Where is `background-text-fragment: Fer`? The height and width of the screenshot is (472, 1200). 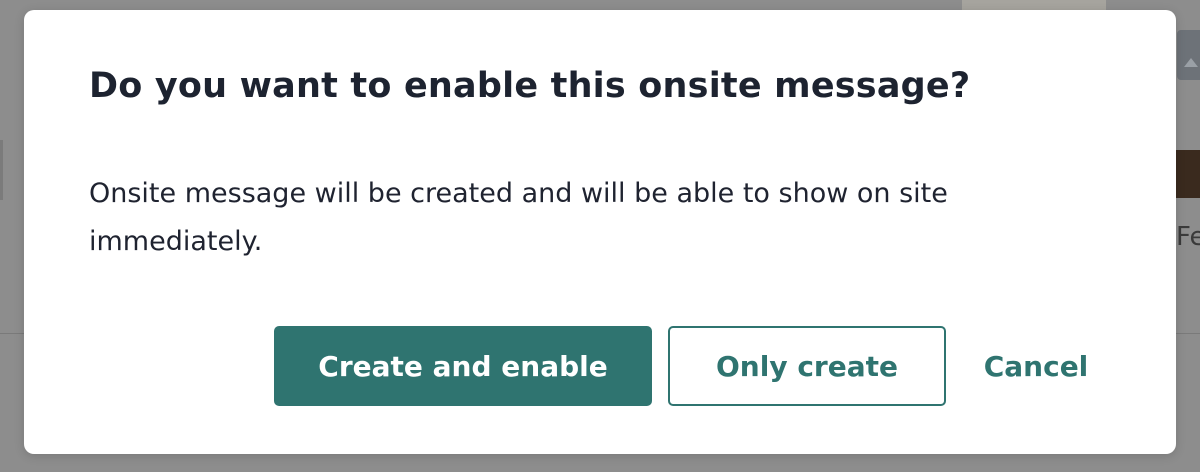
background-text-fragment: Fer is located at coordinates (1188, 237).